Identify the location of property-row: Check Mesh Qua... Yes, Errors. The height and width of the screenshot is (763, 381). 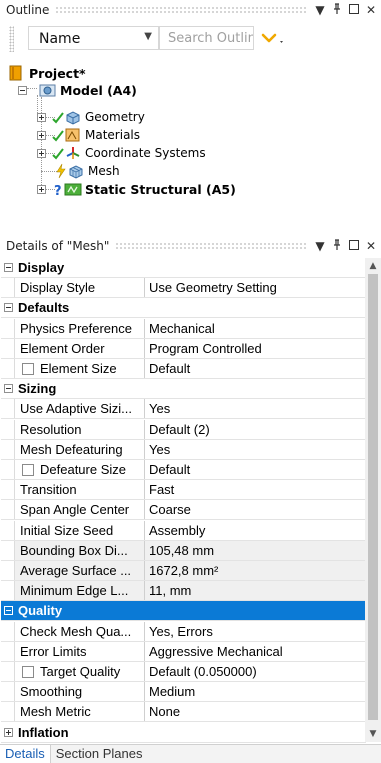
(183, 632).